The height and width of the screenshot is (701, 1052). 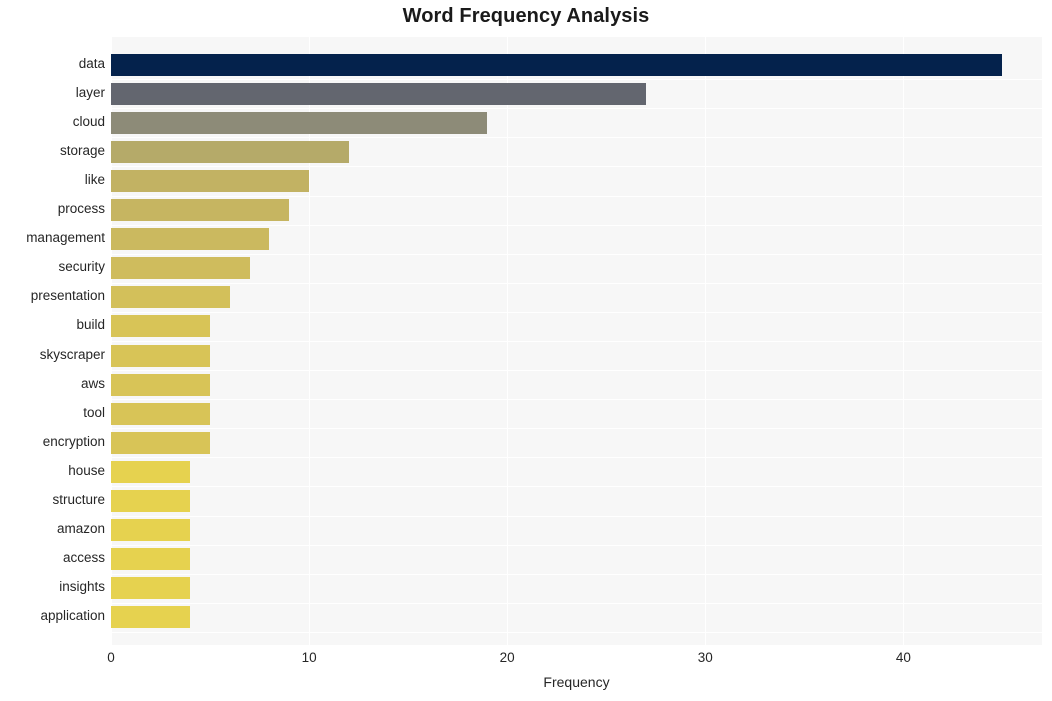 What do you see at coordinates (88, 121) in the screenshot?
I see `y-tick-label: cloud` at bounding box center [88, 121].